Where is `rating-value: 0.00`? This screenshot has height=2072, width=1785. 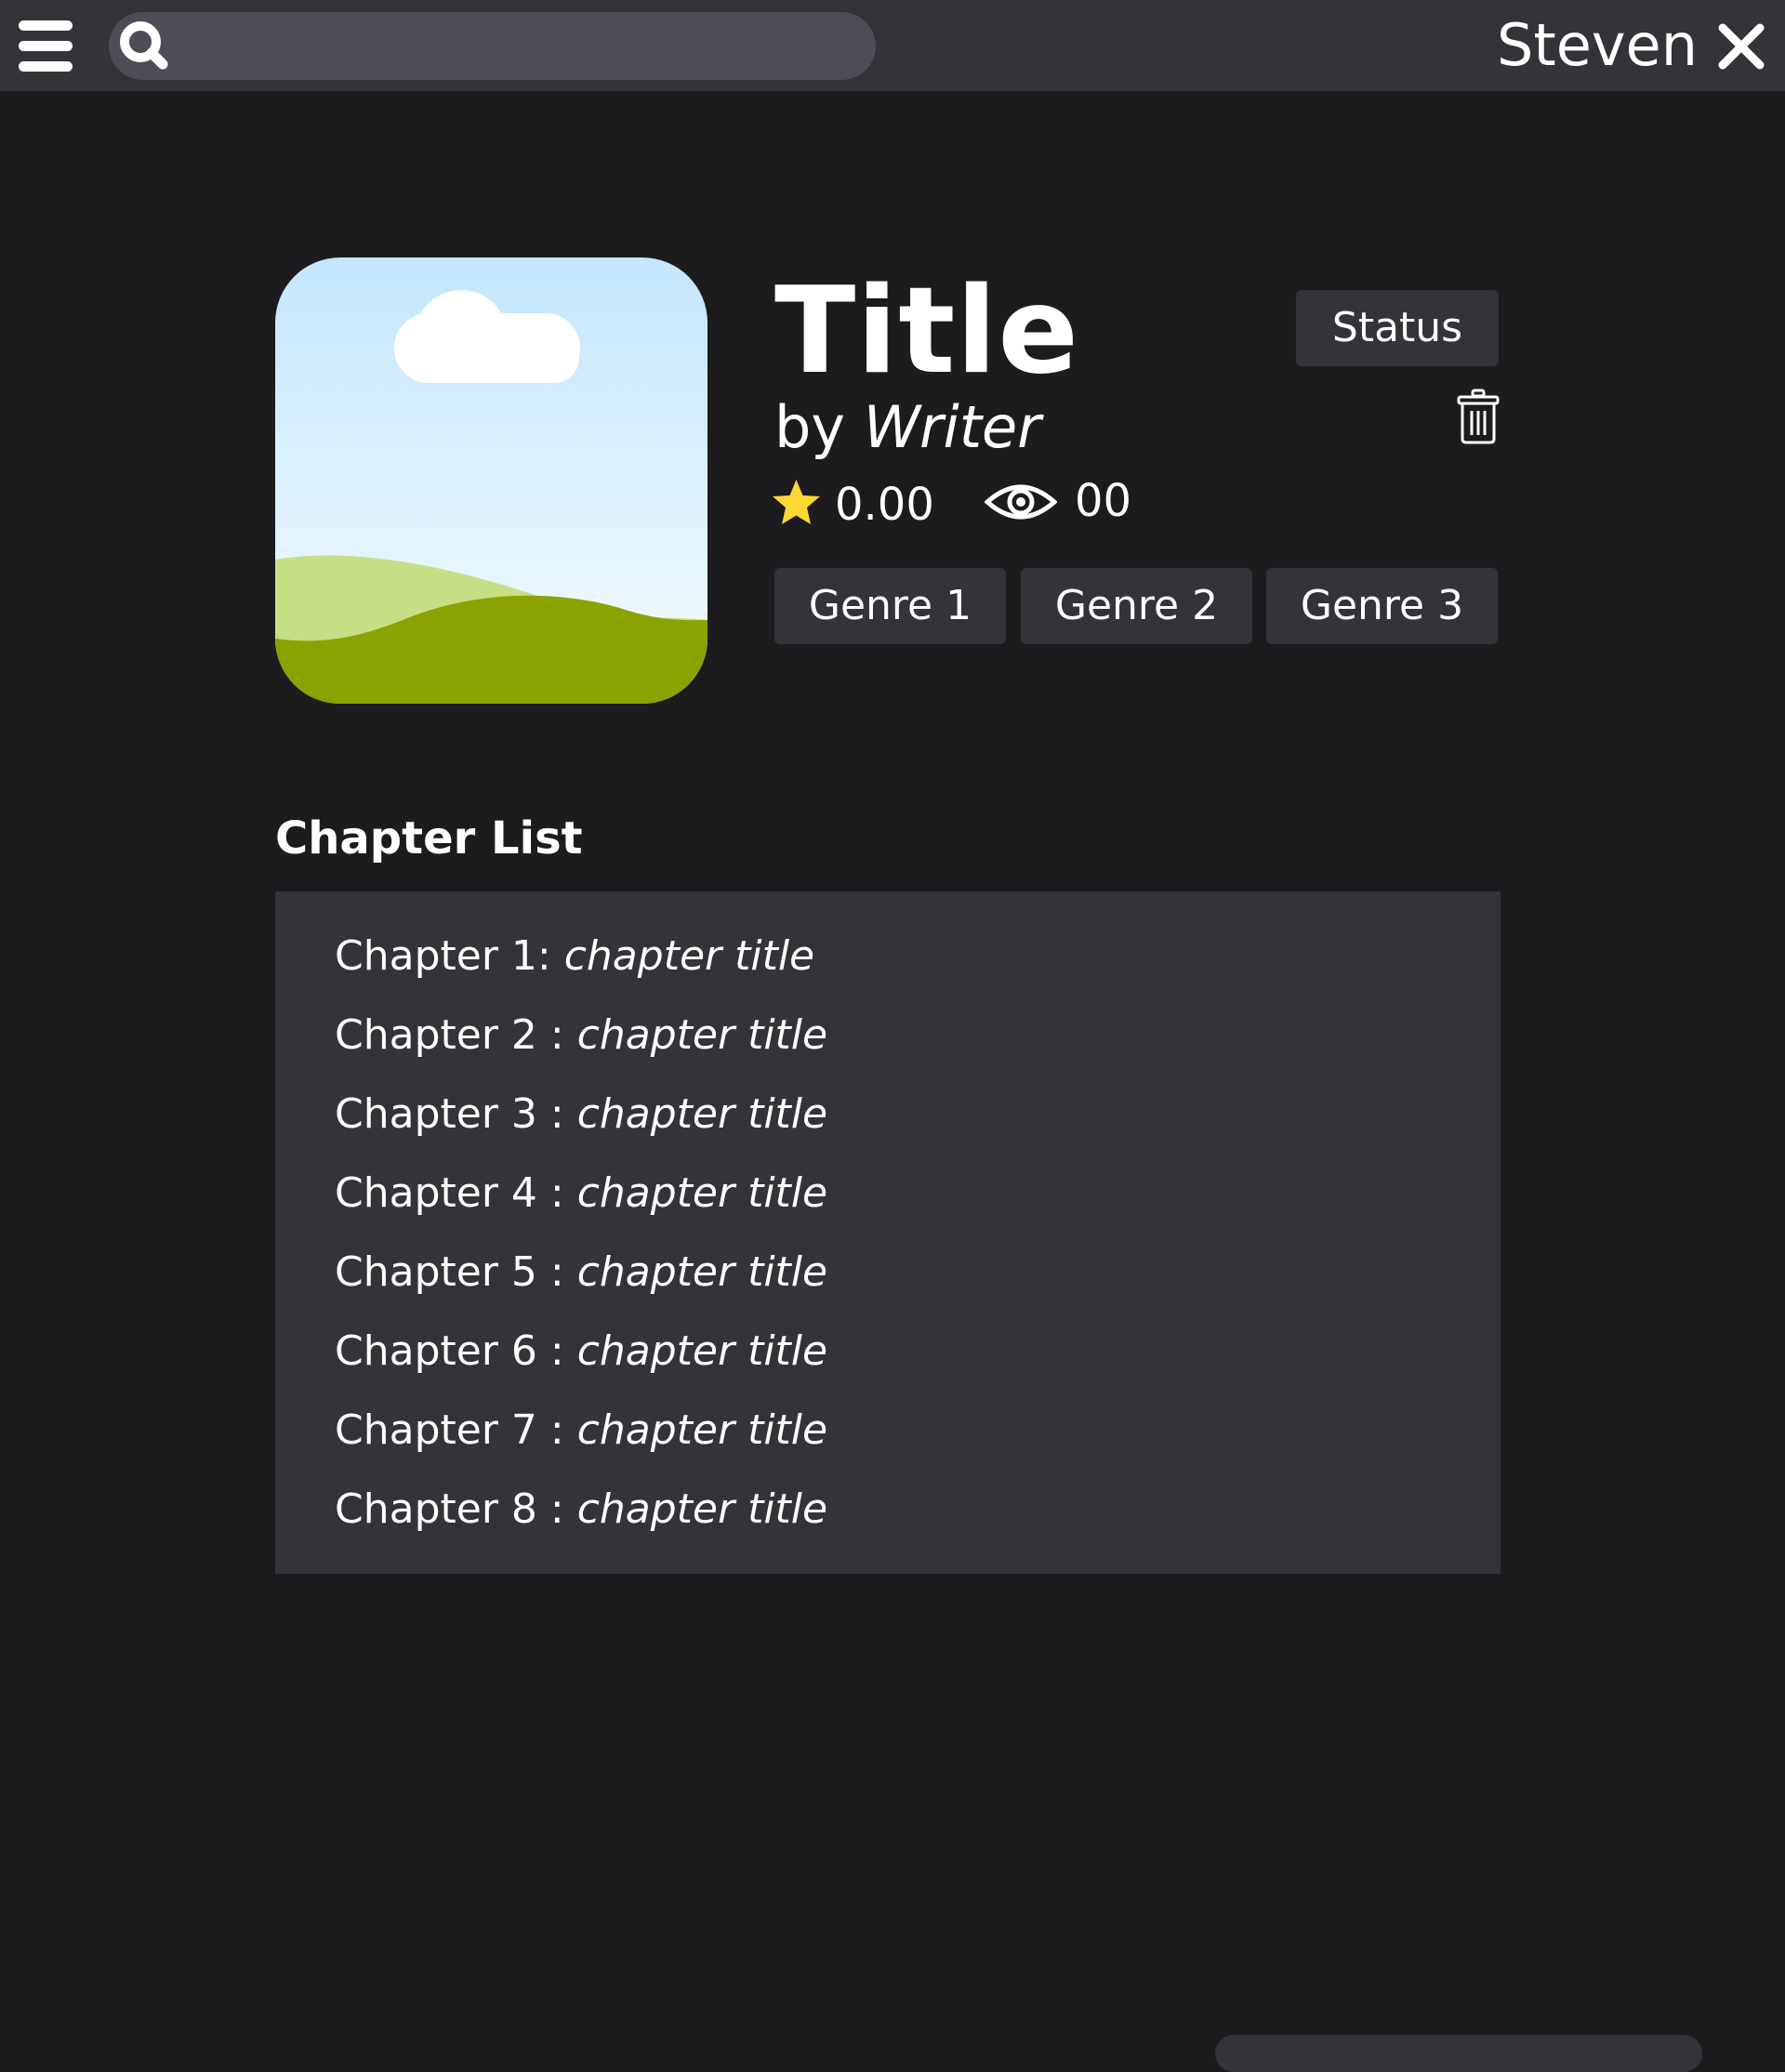
rating-value: 0.00 is located at coordinates (884, 505).